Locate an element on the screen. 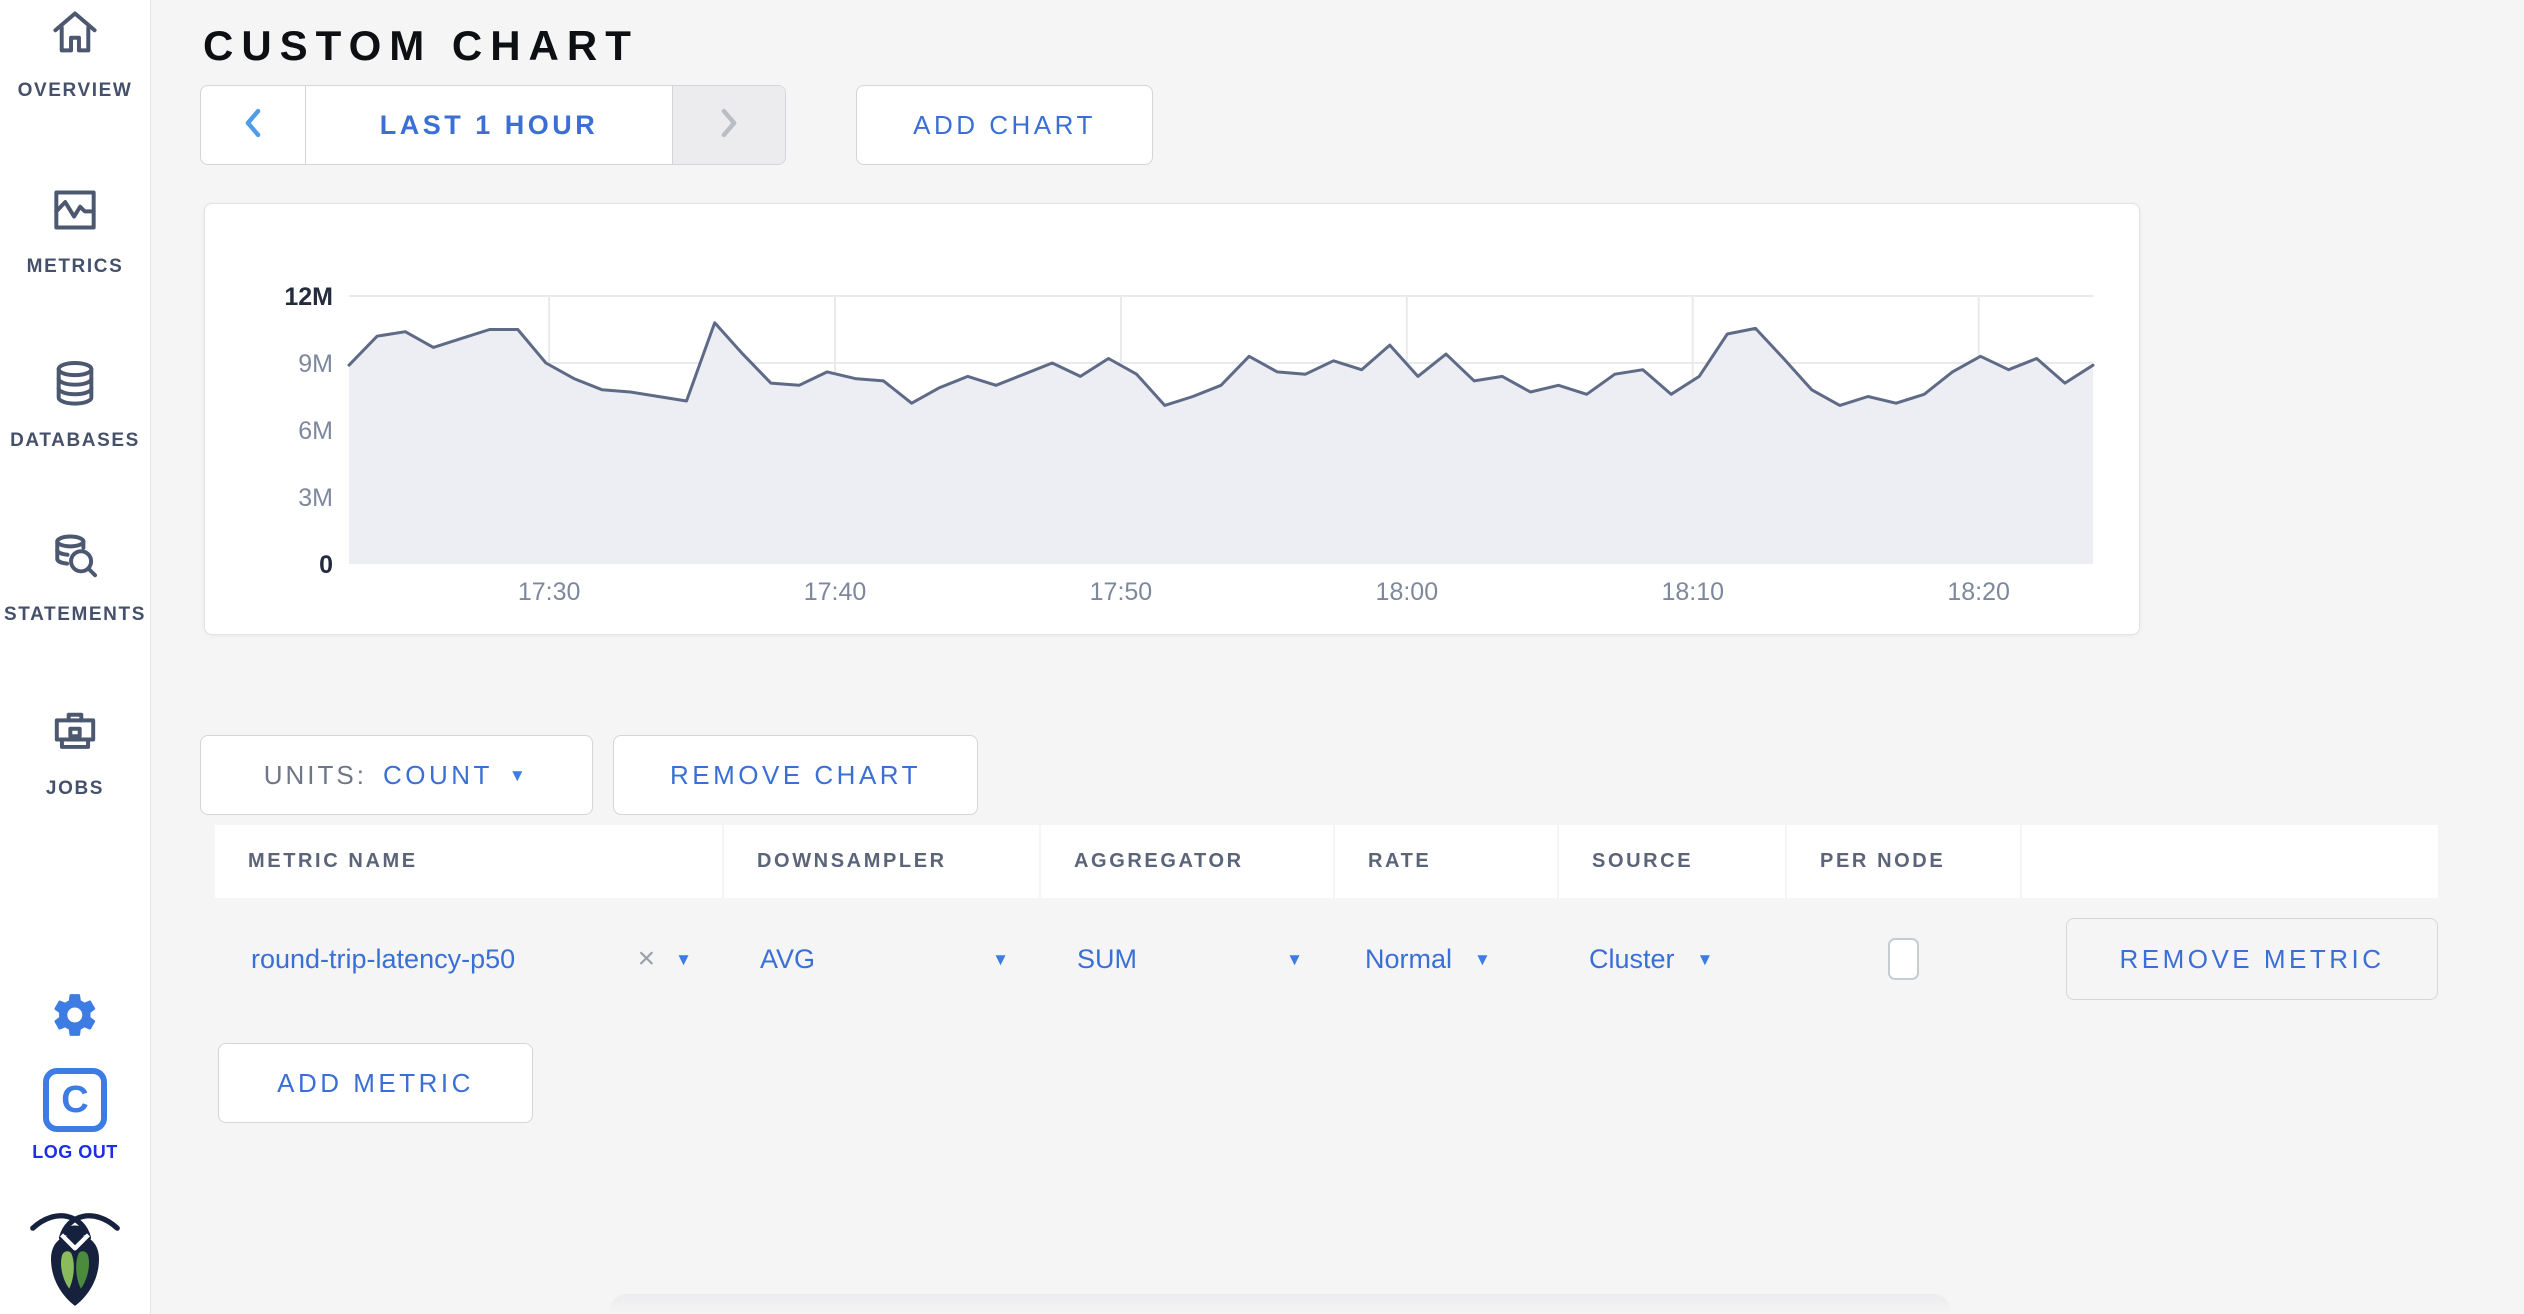  row-actions-cell: REMOVE METRIC is located at coordinates (2230, 959).